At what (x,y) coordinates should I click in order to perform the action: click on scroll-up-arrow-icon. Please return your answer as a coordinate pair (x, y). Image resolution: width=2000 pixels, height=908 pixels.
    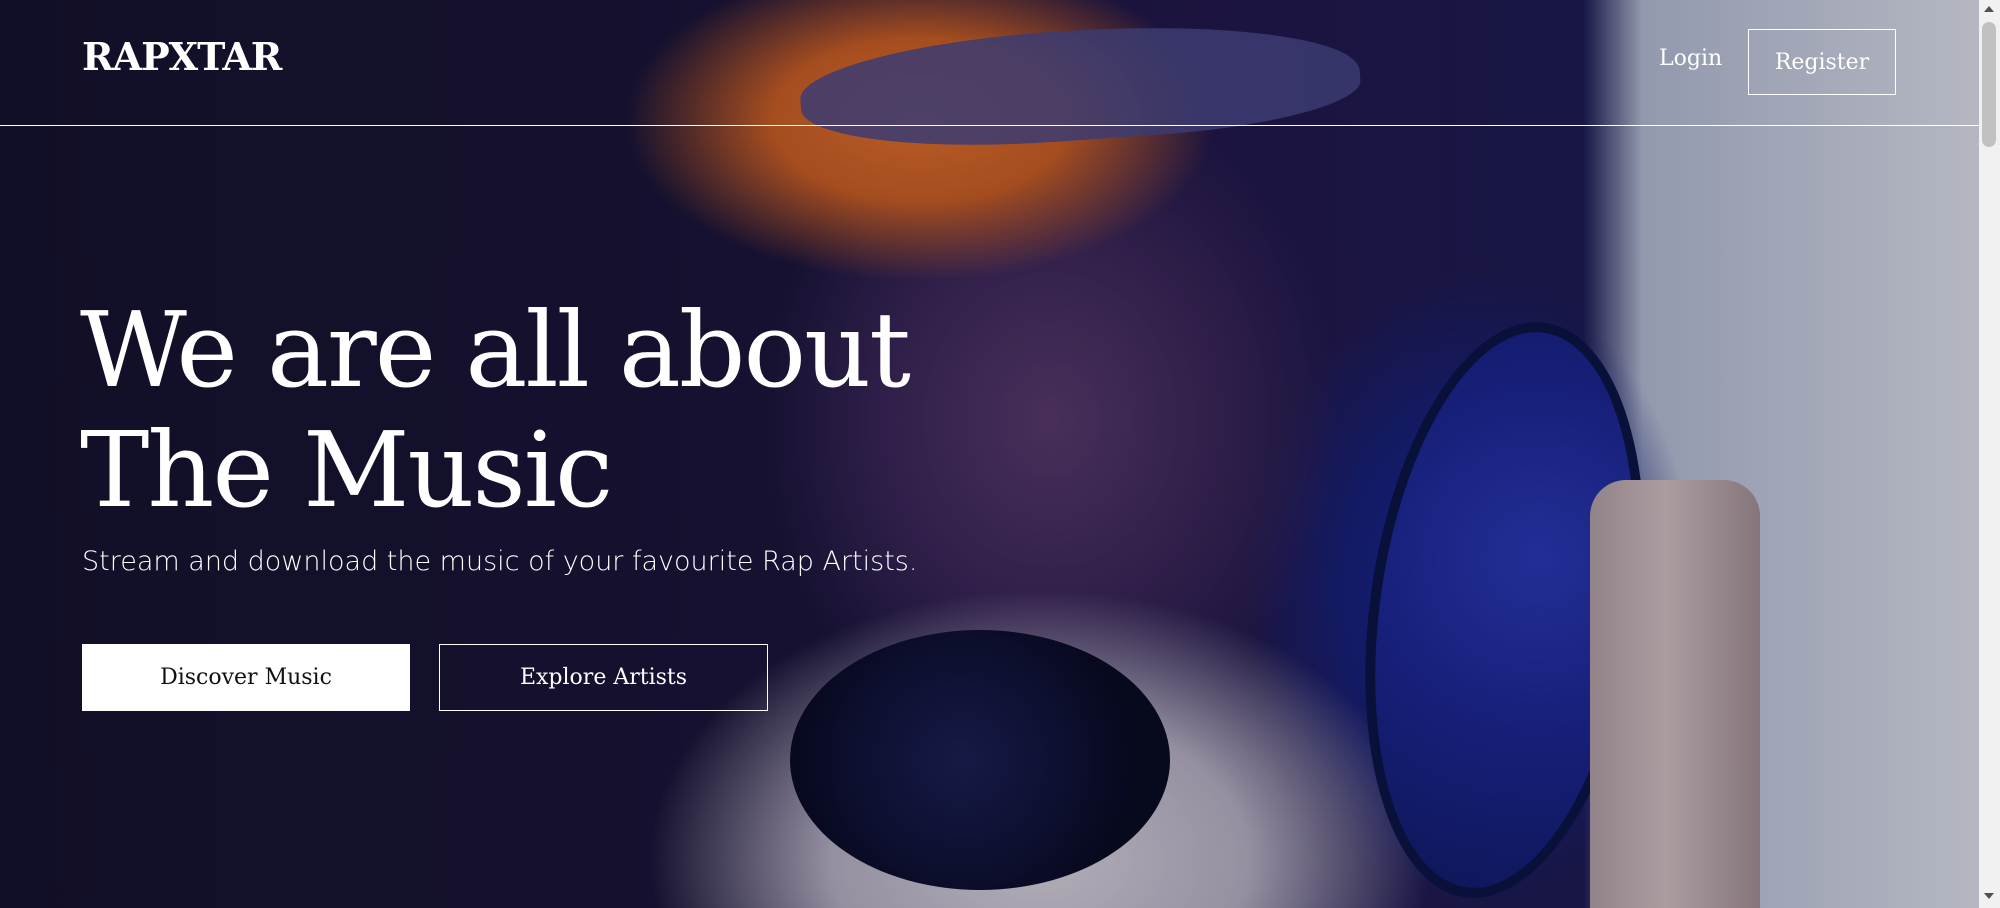
    Looking at the image, I should click on (1989, 9).